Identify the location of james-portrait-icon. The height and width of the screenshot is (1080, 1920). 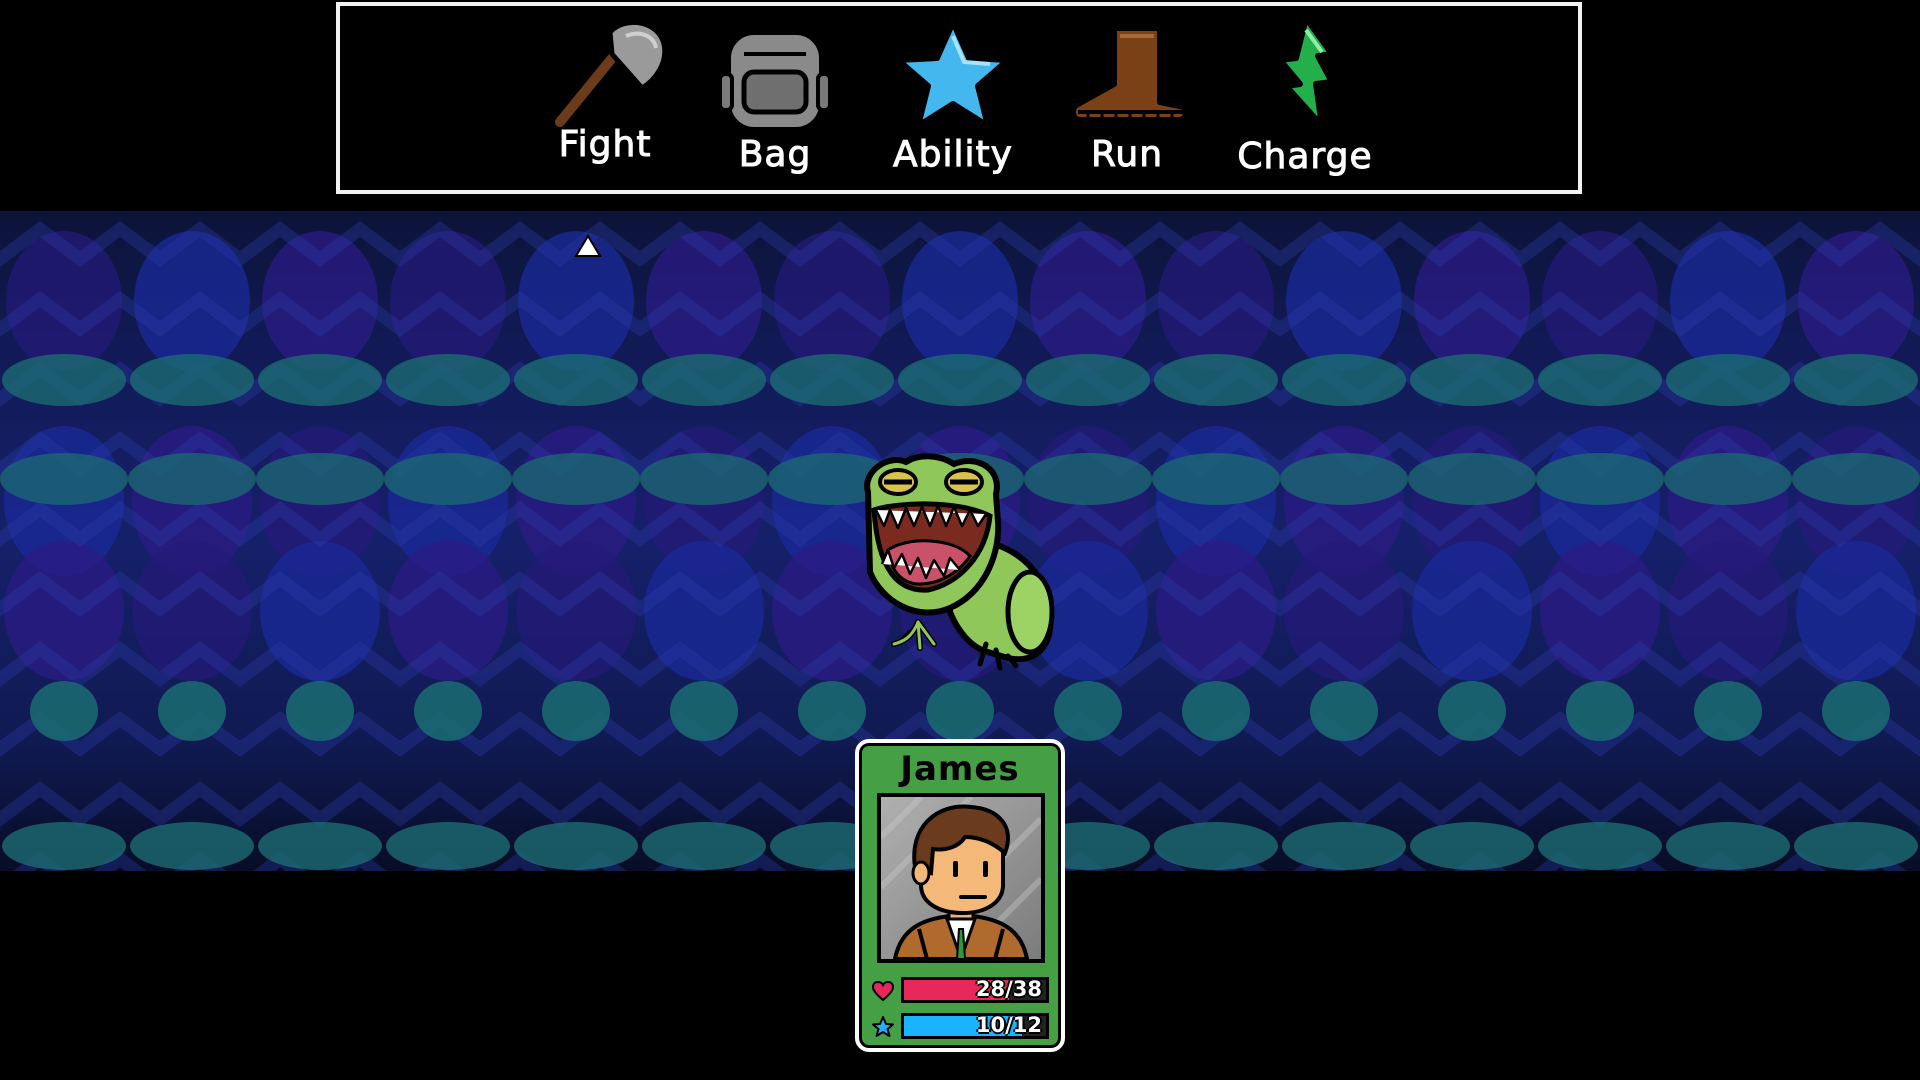
(961, 878).